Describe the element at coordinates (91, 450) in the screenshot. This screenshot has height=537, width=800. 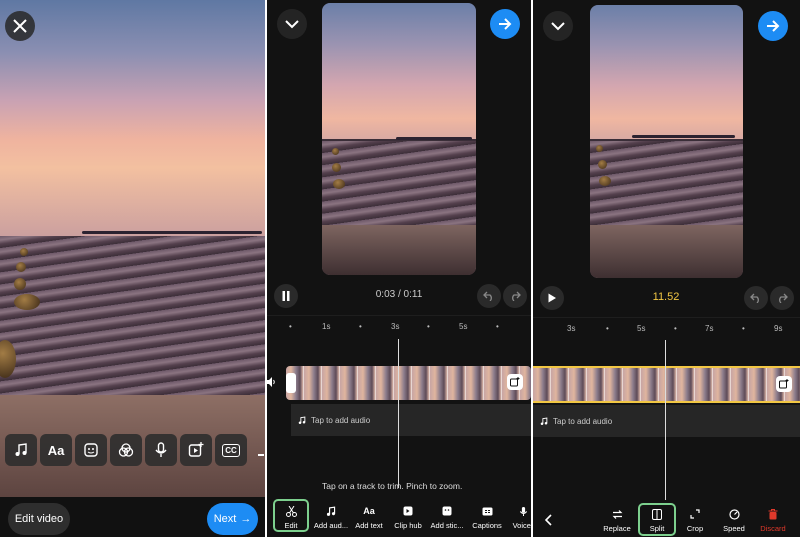
I see `sticker-tool-button` at that location.